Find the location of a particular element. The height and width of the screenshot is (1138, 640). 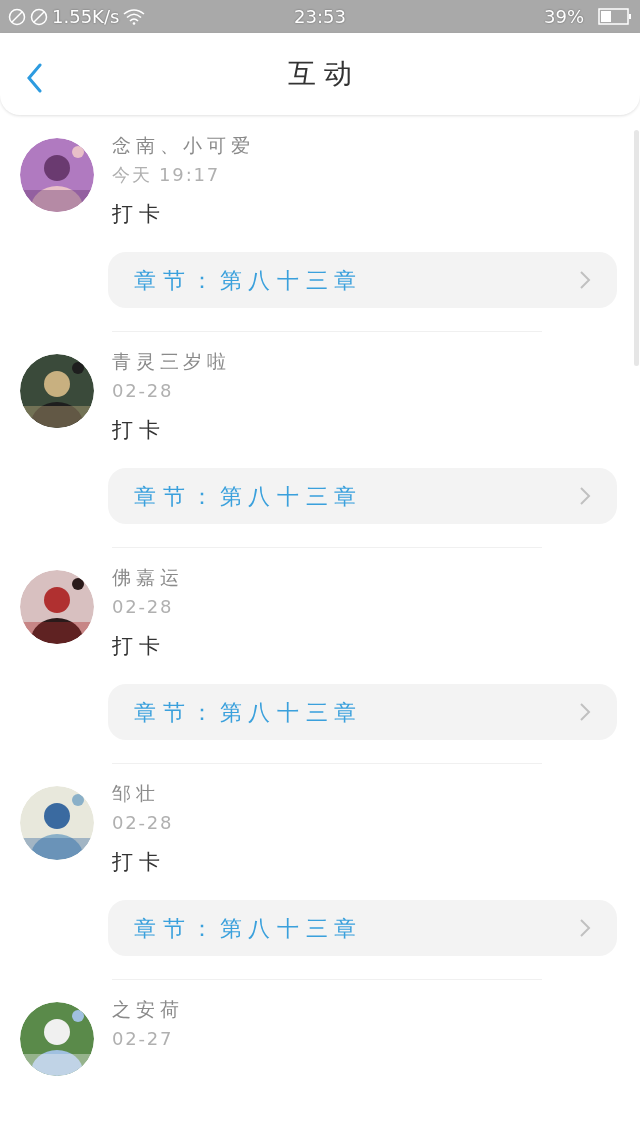

user-name: 佛嘉运 is located at coordinates (148, 577).